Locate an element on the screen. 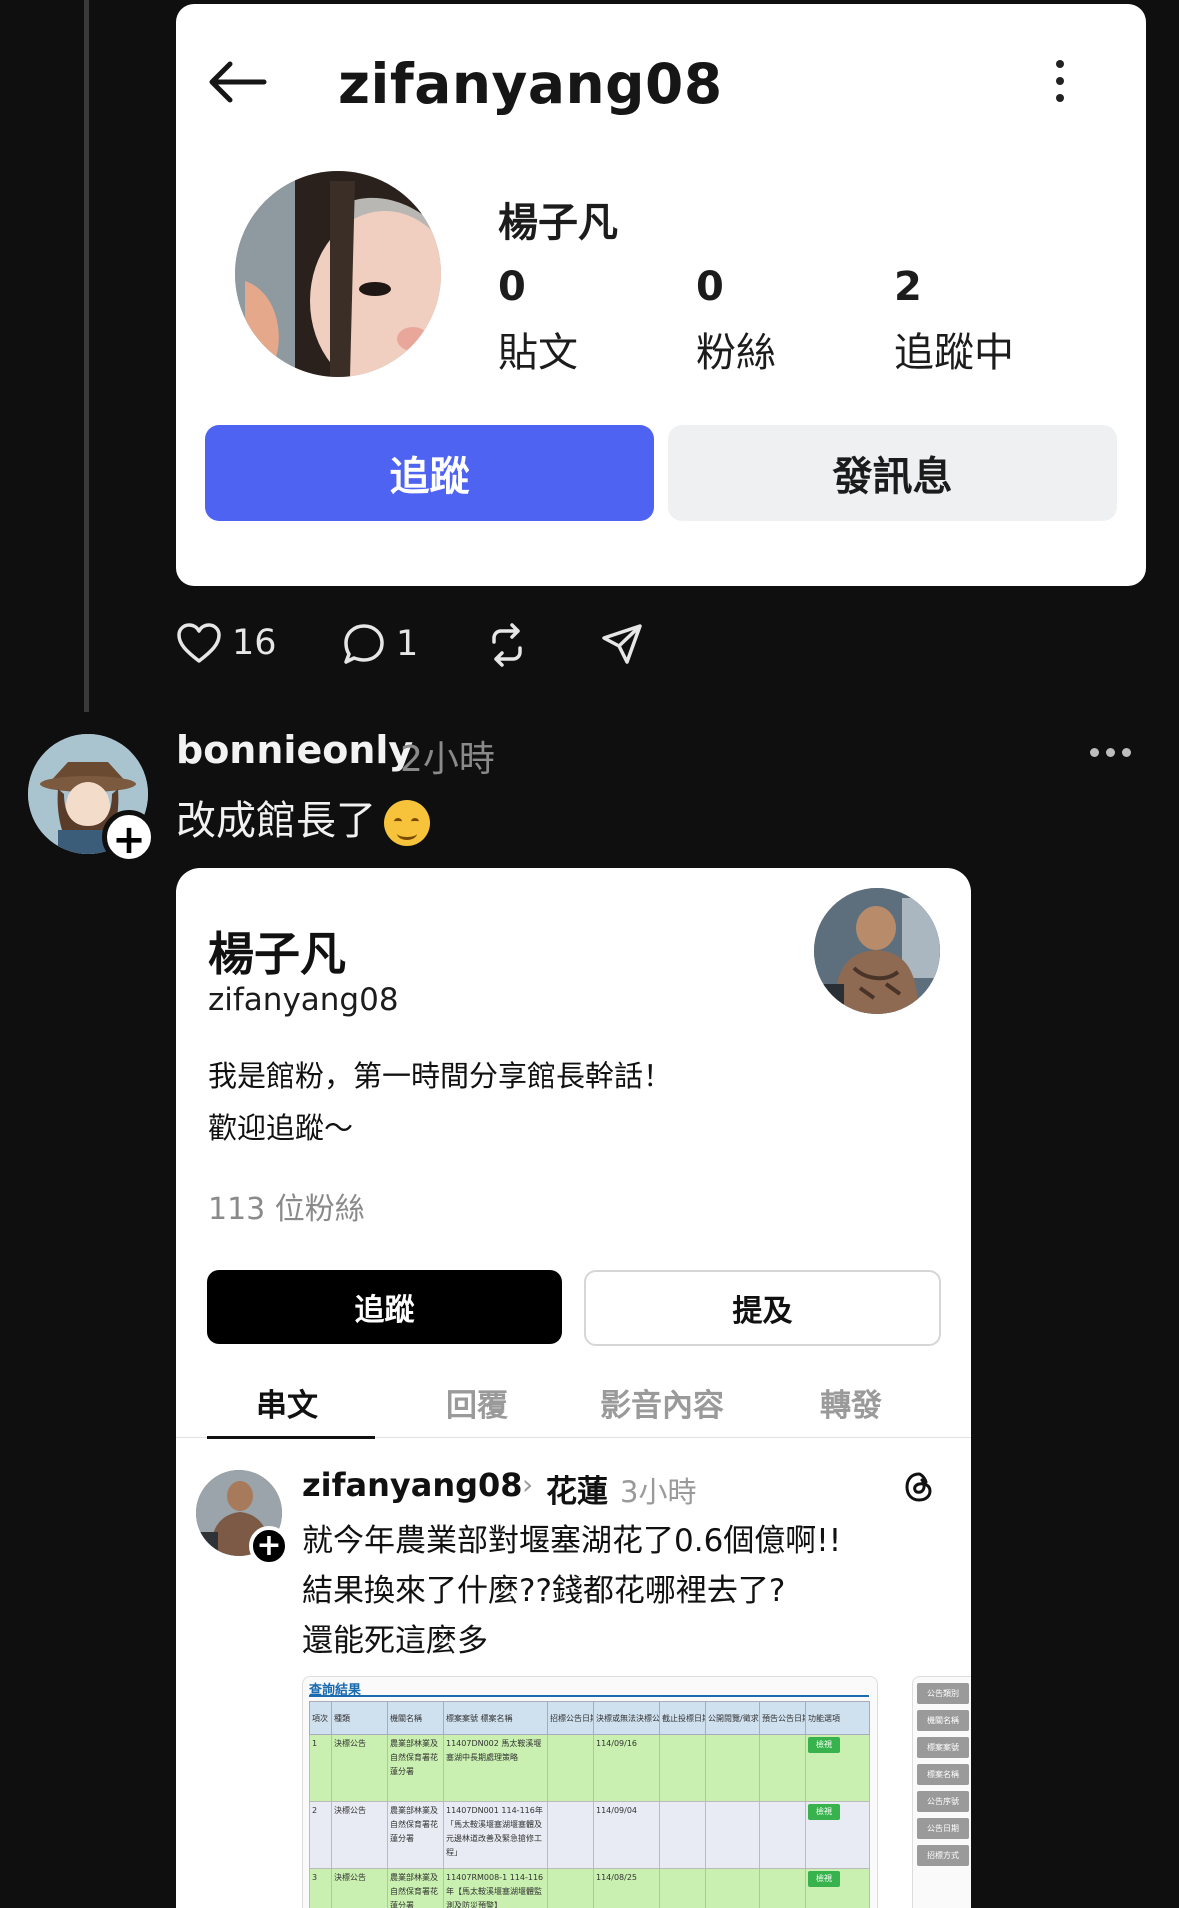  stat-followers-count: 0 is located at coordinates (736, 287).